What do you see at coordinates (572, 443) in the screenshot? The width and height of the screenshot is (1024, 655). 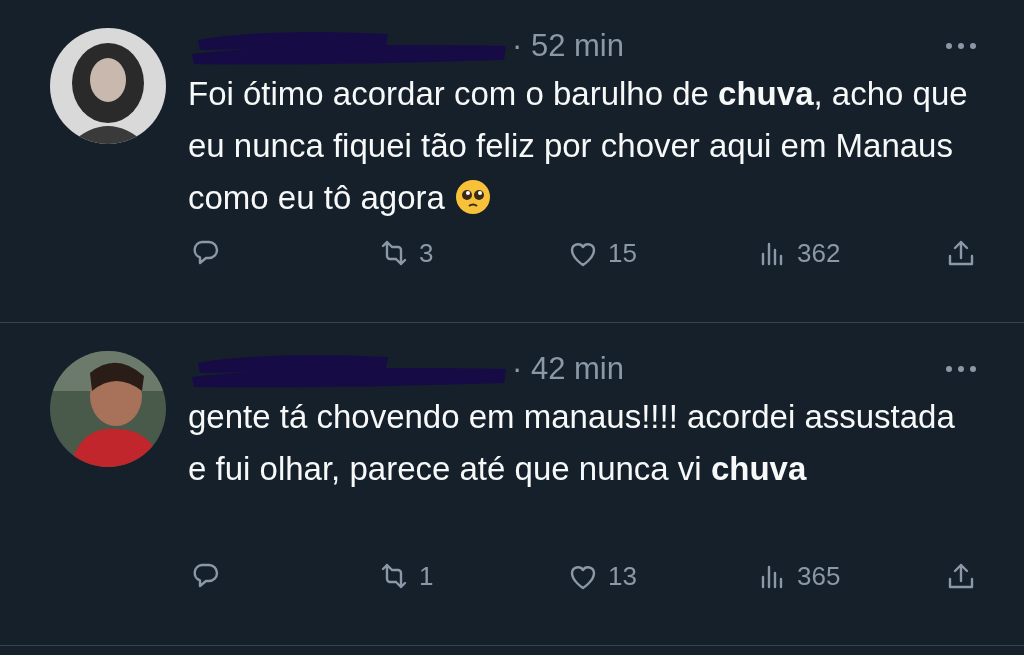 I see `tweet-text: gente tá chovendo em manaus!!!! acordei assustada e fui olhar, parece até que nunca vi chuva` at bounding box center [572, 443].